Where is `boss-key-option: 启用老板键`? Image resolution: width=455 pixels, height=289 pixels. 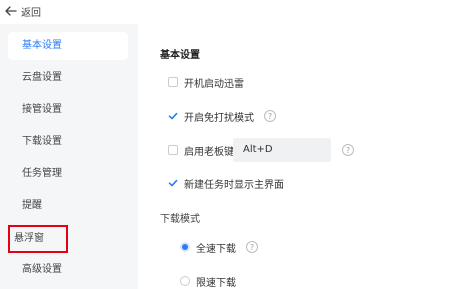
boss-key-option: 启用老板键 is located at coordinates (201, 150).